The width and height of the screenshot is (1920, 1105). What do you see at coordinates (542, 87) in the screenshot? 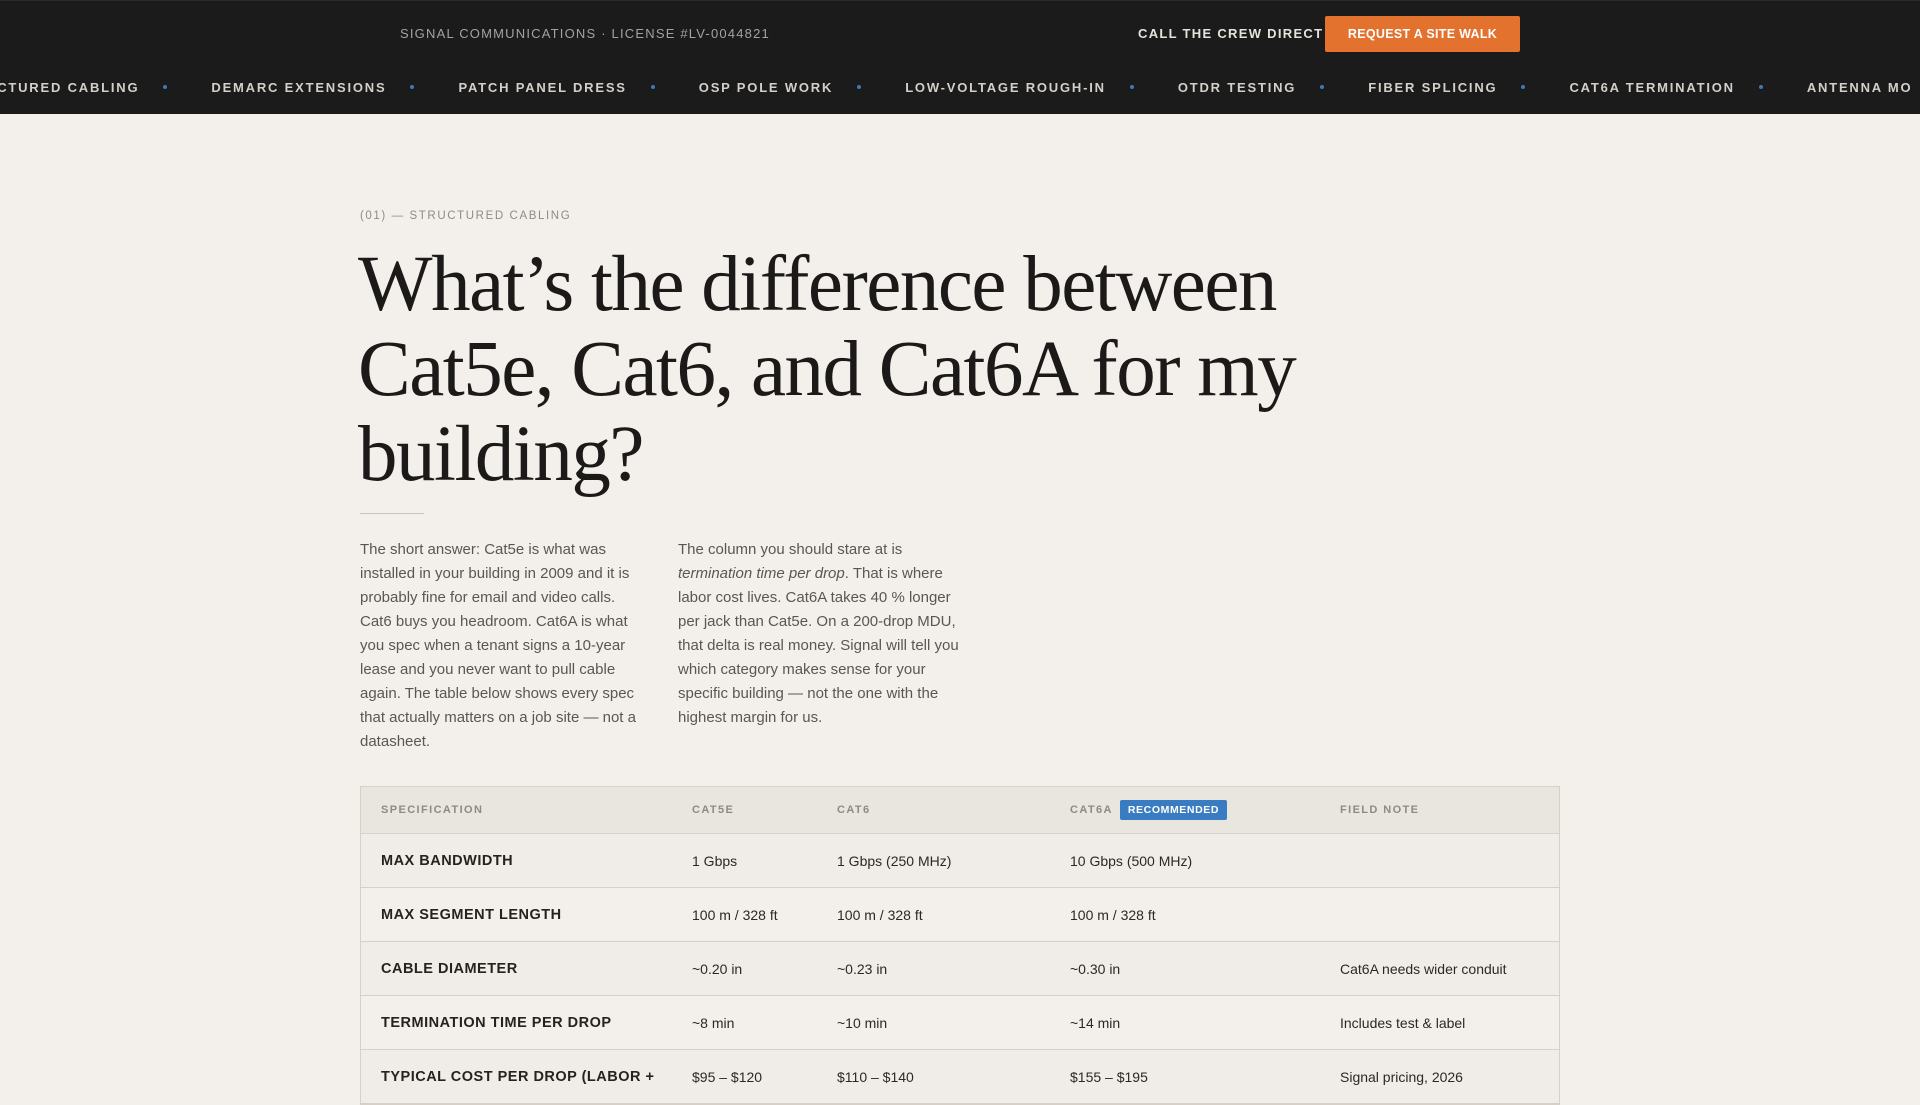
I see `ticker-item: PATCH PANEL DRESS` at bounding box center [542, 87].